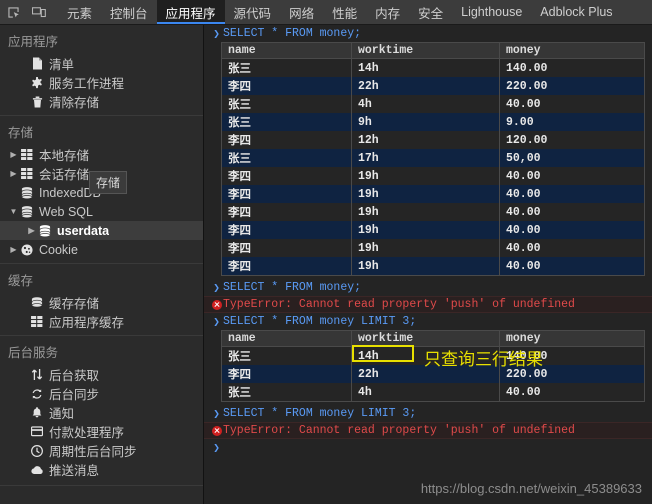 The height and width of the screenshot is (504, 652). Describe the element at coordinates (433, 158) in the screenshot. I see `table-row: 张三 17h 50,00` at that location.